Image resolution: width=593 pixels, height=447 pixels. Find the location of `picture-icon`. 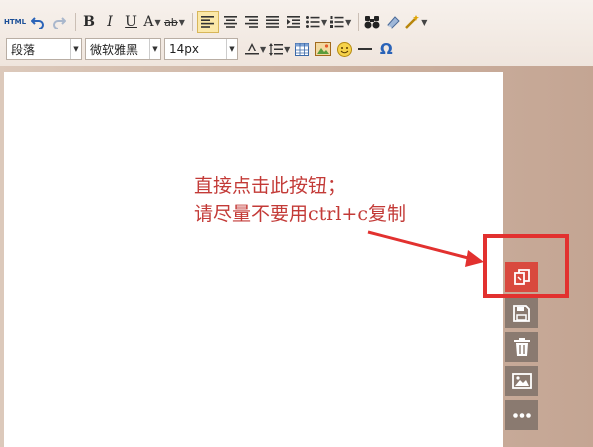

picture-icon is located at coordinates (521, 381).